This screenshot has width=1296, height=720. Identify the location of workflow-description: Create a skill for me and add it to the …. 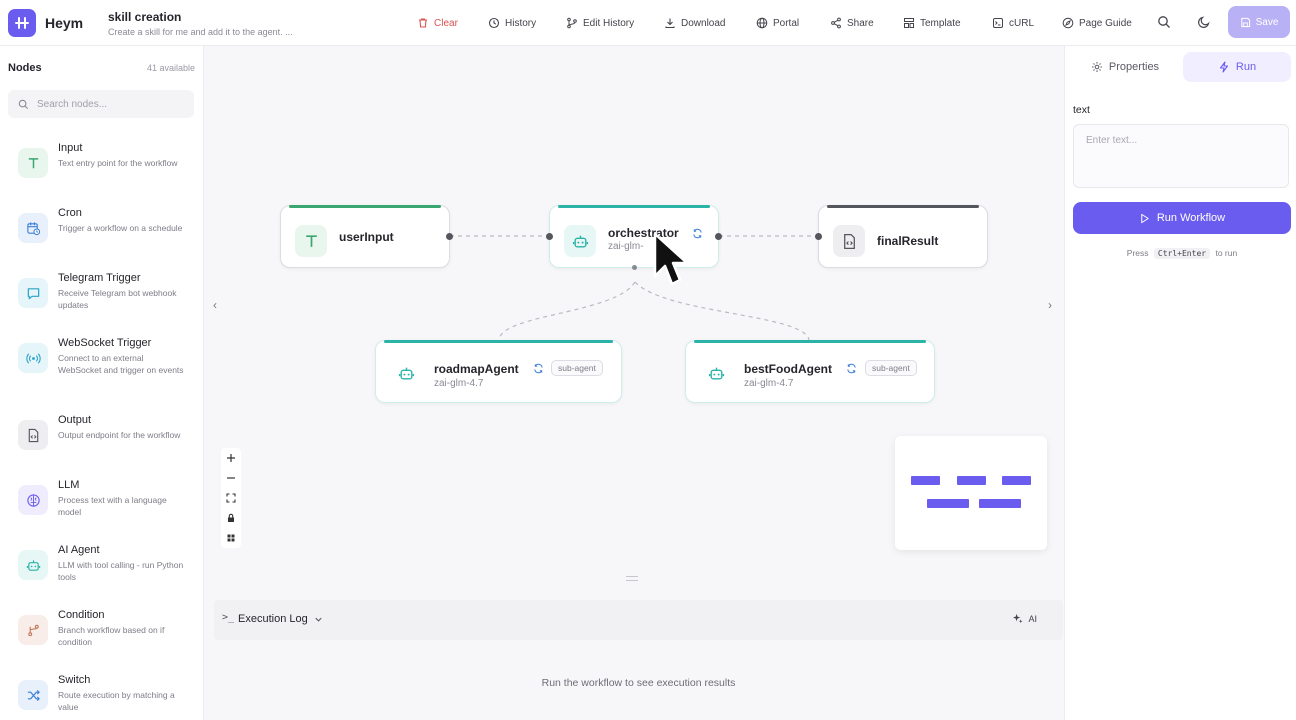
(200, 32).